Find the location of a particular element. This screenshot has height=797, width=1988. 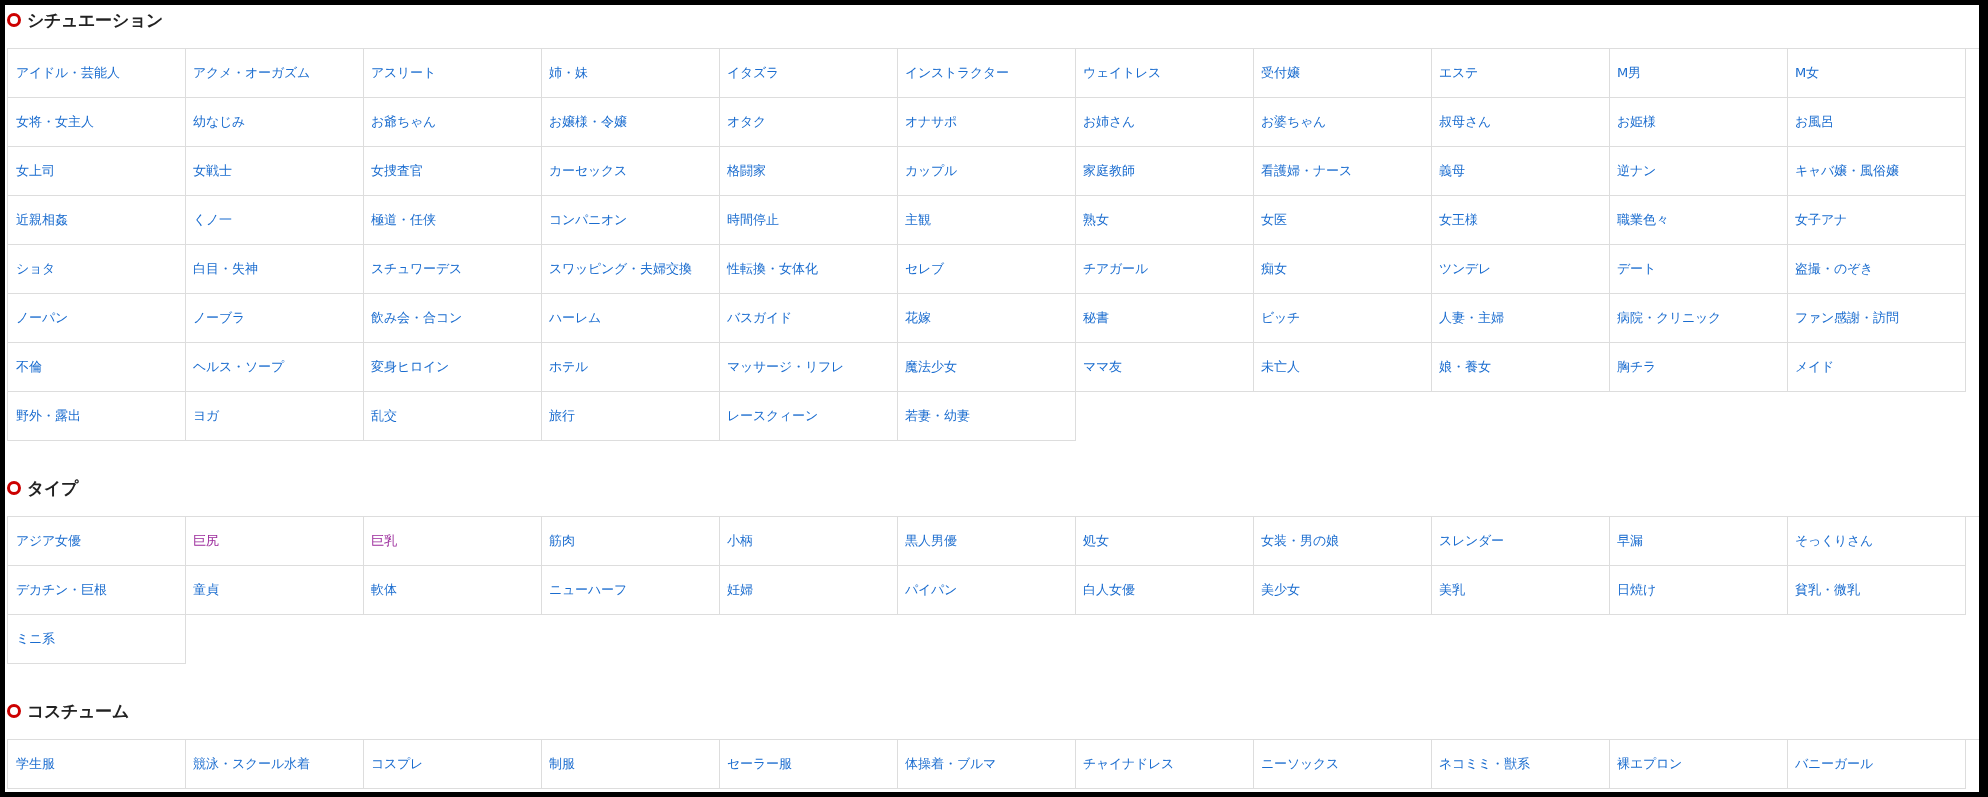

category-link: バスガイド is located at coordinates (759, 318).